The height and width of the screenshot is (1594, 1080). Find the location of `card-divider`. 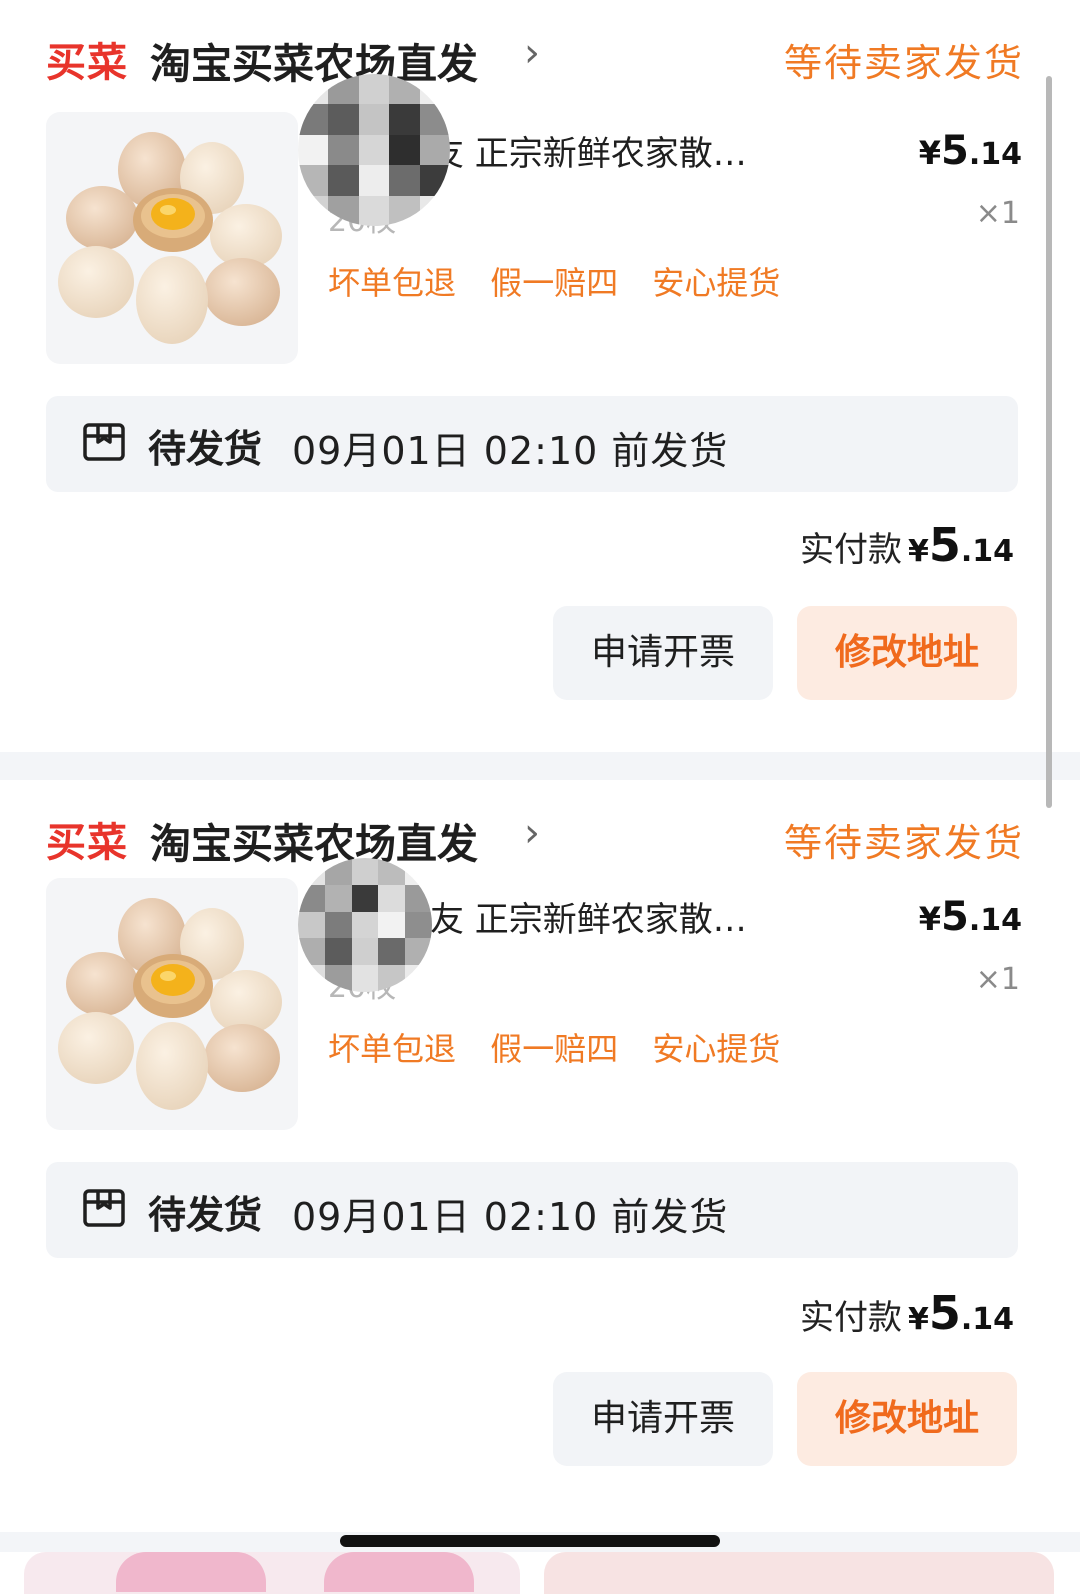

card-divider is located at coordinates (540, 766).